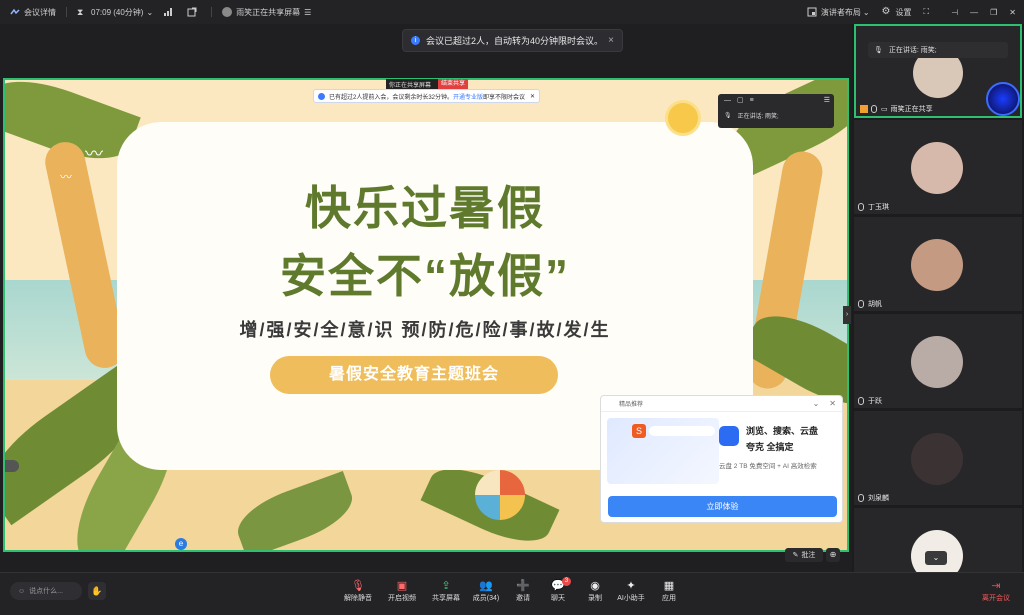 This screenshot has height=615, width=1024. I want to click on inner-banner-suffix: 即享不限时会议, so click(504, 97).